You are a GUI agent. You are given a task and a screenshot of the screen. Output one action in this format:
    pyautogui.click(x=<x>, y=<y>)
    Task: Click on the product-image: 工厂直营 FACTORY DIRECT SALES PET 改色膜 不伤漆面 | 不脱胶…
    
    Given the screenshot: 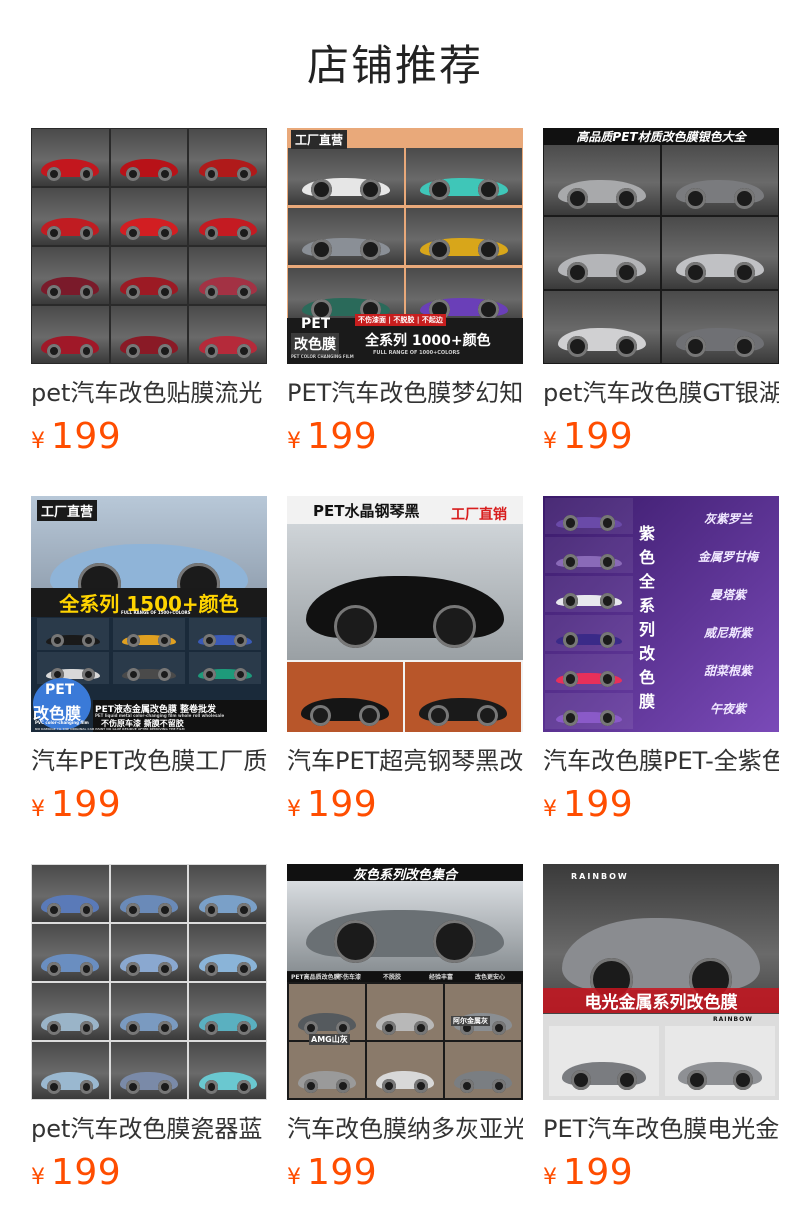 What is the action you would take?
    pyautogui.click(x=405, y=246)
    